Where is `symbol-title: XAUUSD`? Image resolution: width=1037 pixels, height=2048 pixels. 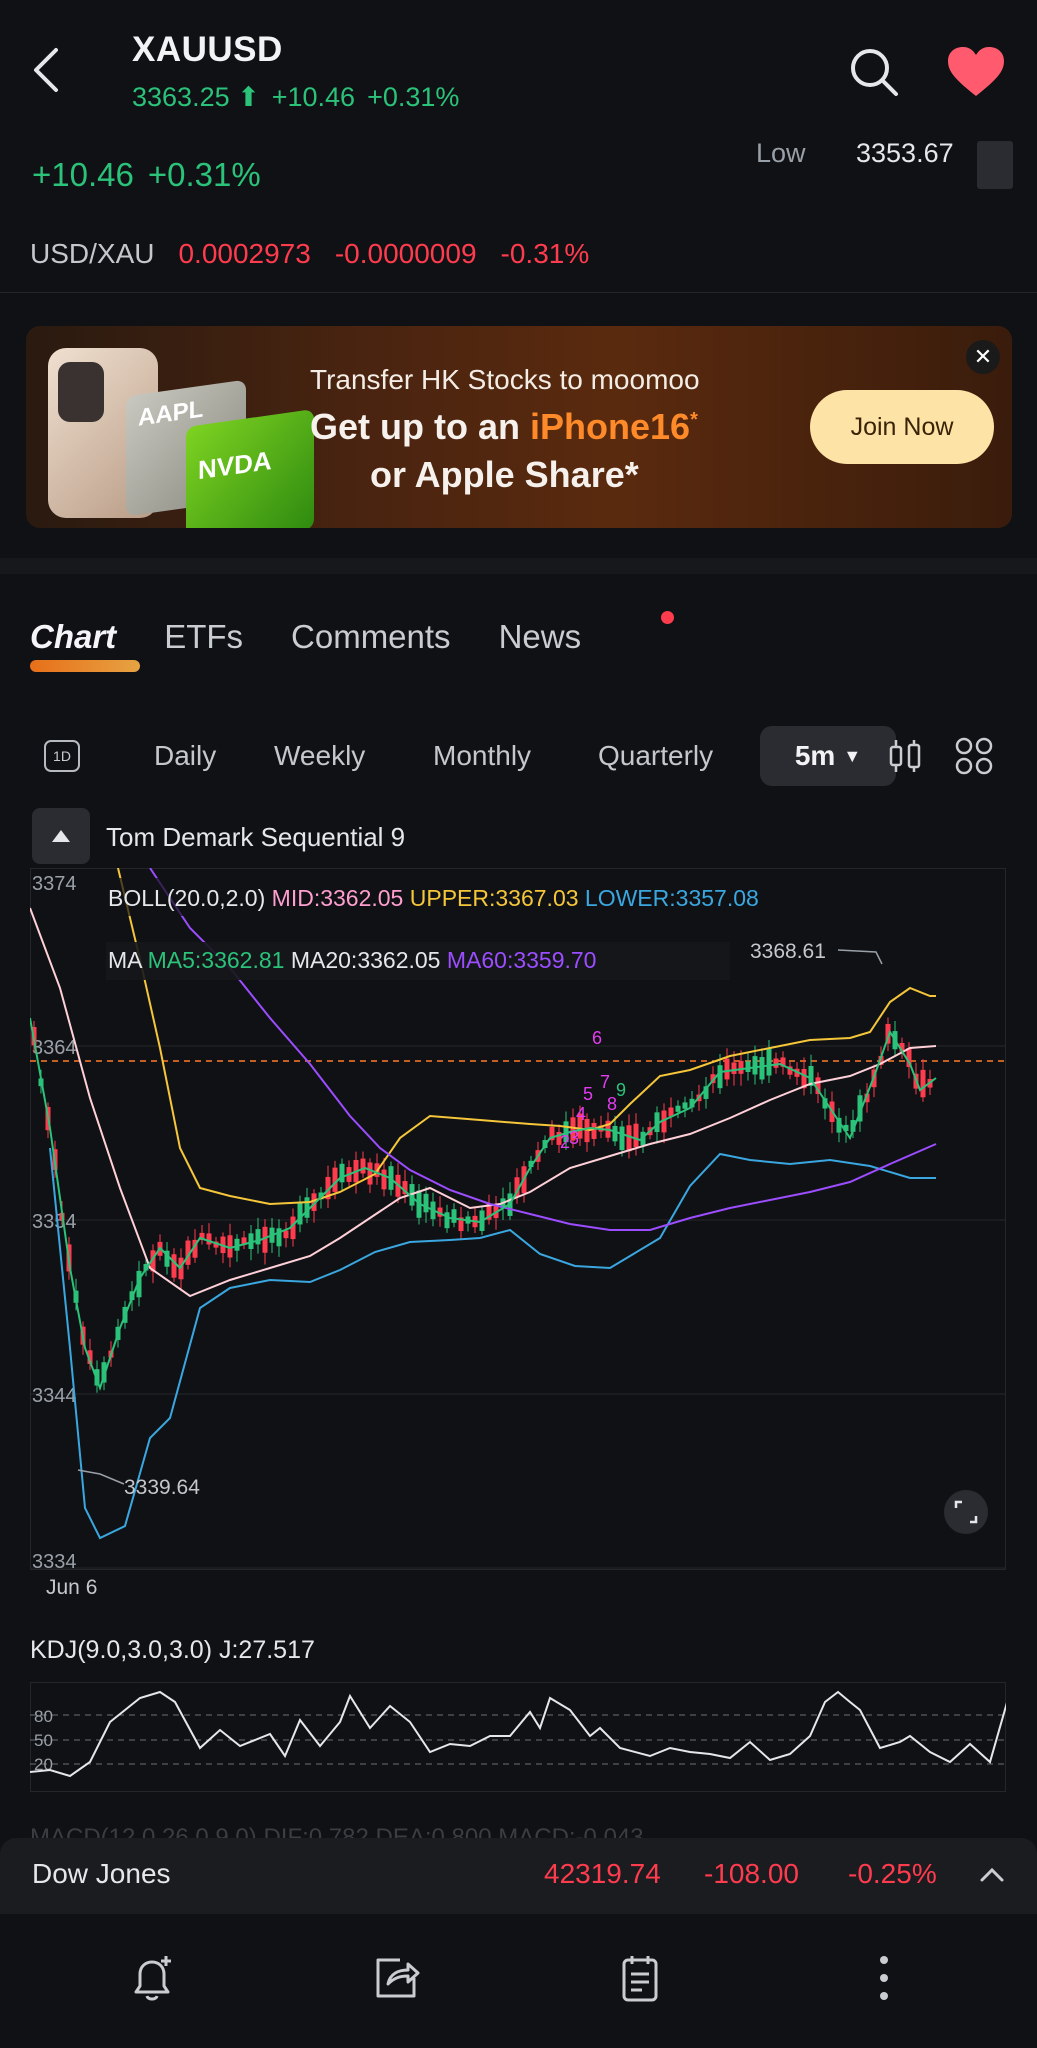 symbol-title: XAUUSD is located at coordinates (207, 49).